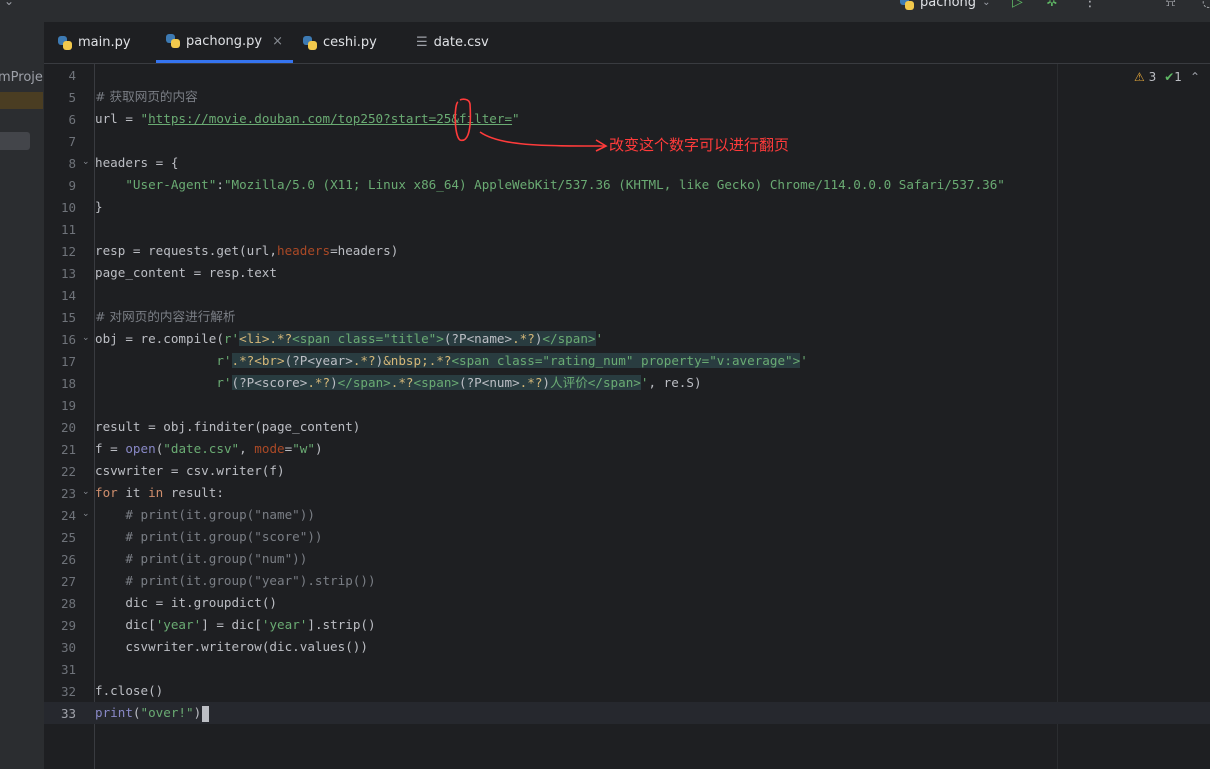 Image resolution: width=1210 pixels, height=769 pixels. I want to click on code-line: # 对网页的内容进行解析, so click(165, 317).